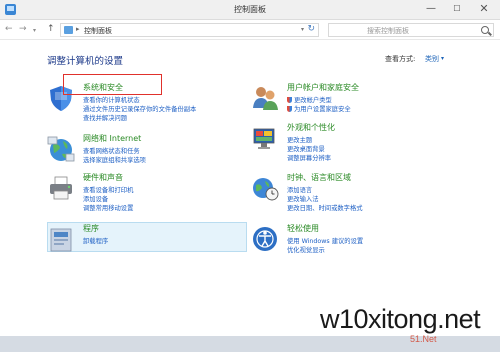 This screenshot has width=500, height=352. What do you see at coordinates (112, 138) in the screenshot?
I see `network-internet-link: 网络和 Internet` at bounding box center [112, 138].